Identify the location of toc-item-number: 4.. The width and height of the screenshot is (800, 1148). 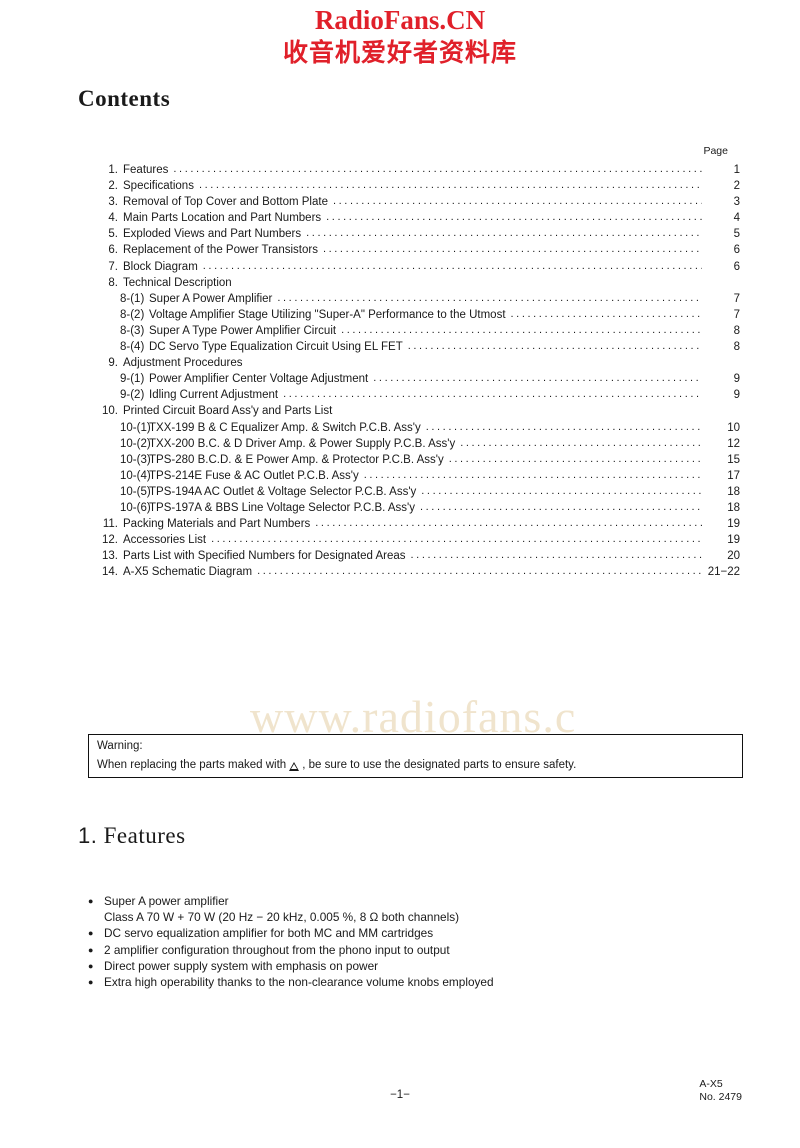
(113, 218).